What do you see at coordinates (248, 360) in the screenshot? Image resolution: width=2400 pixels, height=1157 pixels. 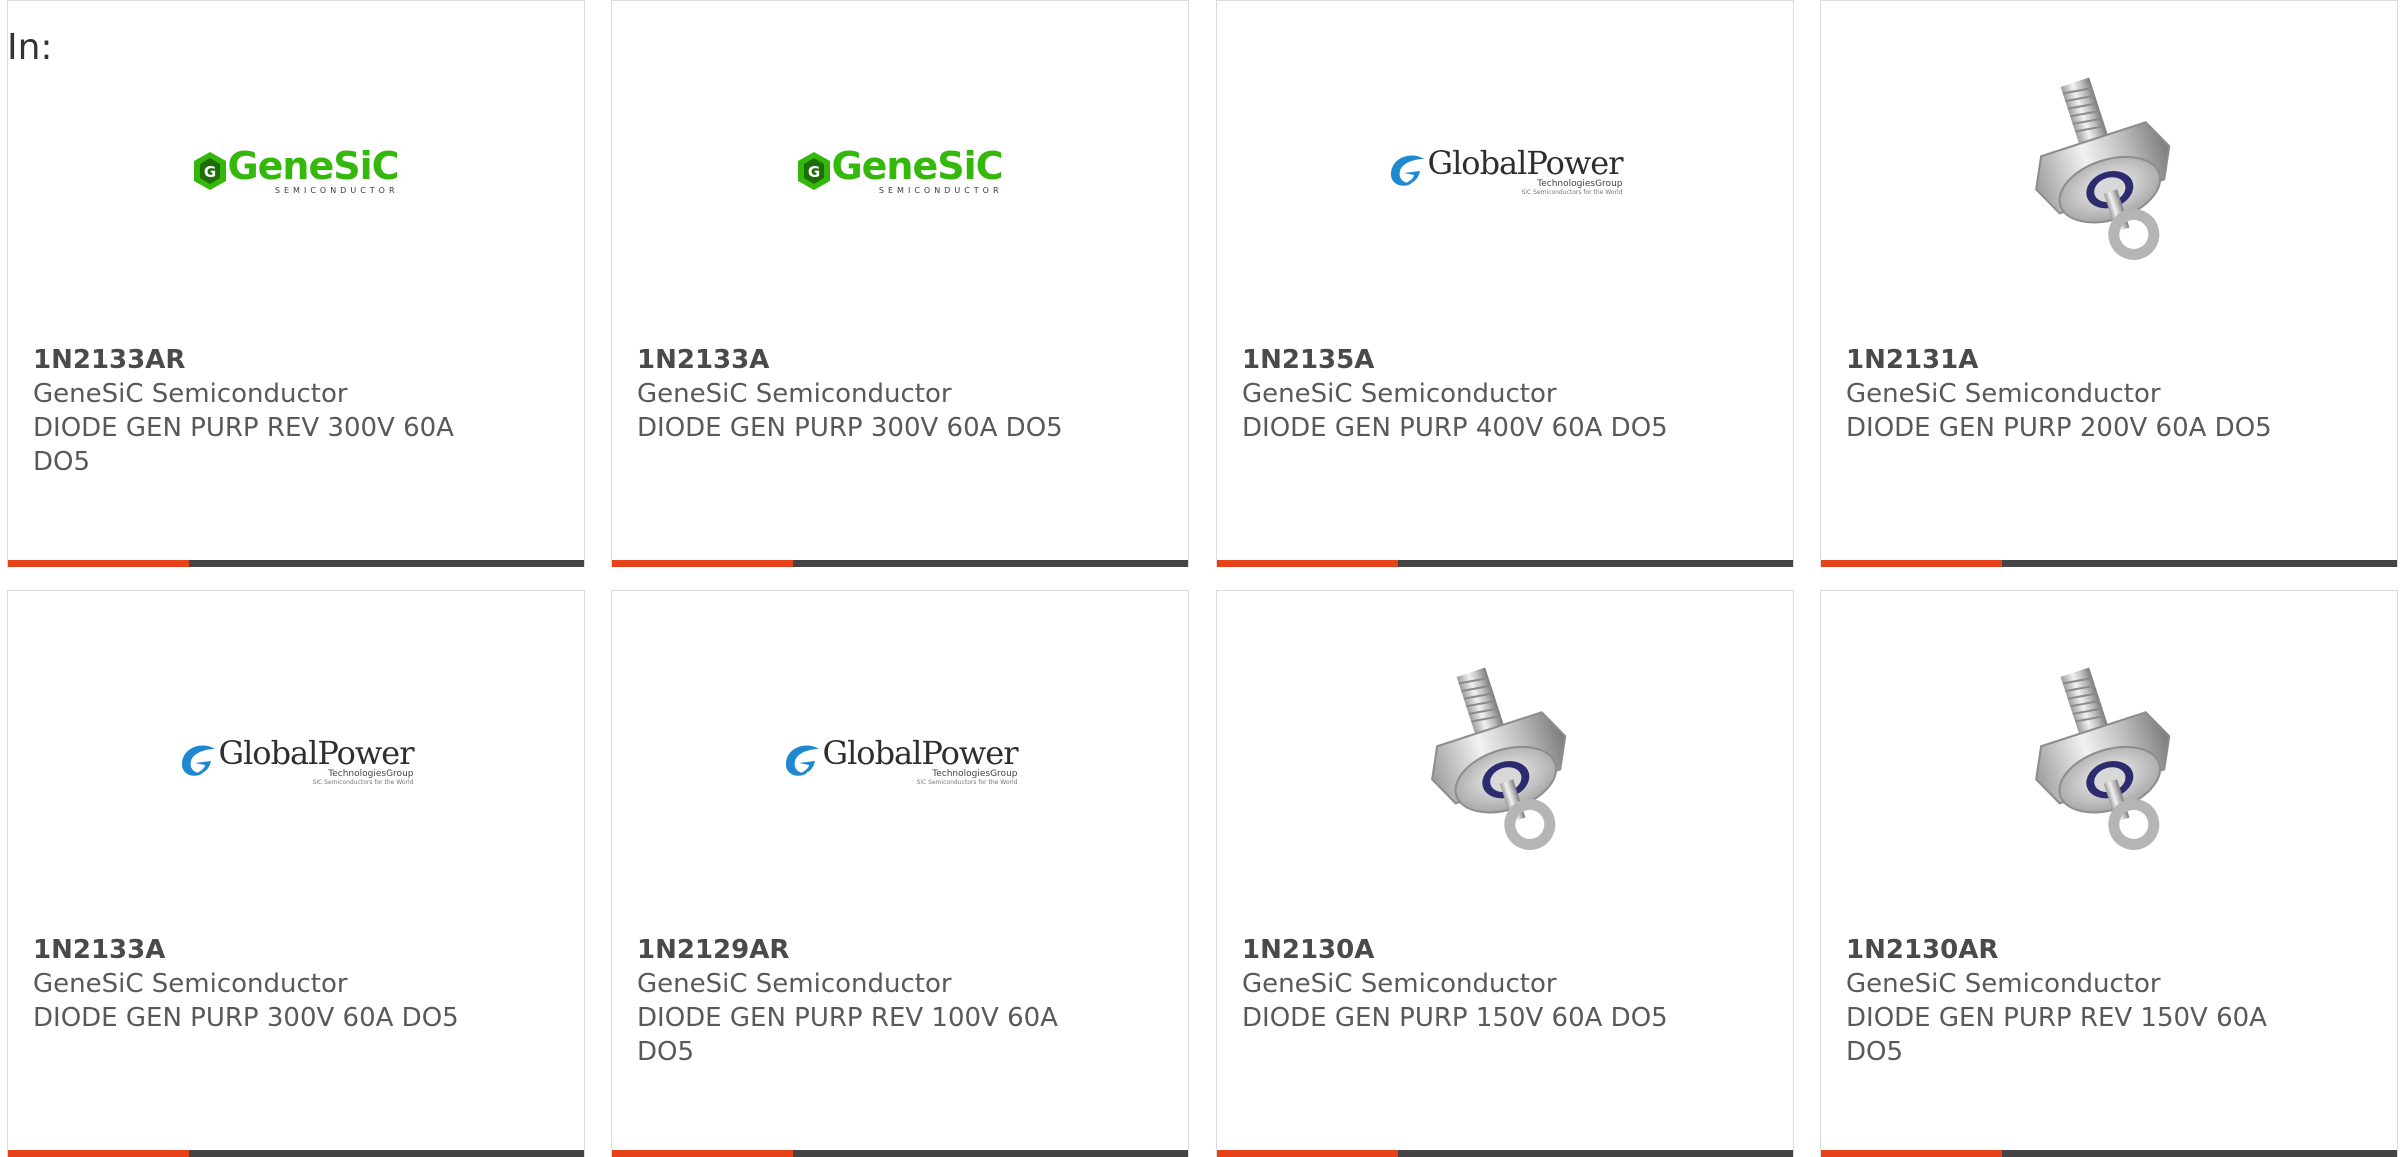 I see `part-number: 1N2133AR` at bounding box center [248, 360].